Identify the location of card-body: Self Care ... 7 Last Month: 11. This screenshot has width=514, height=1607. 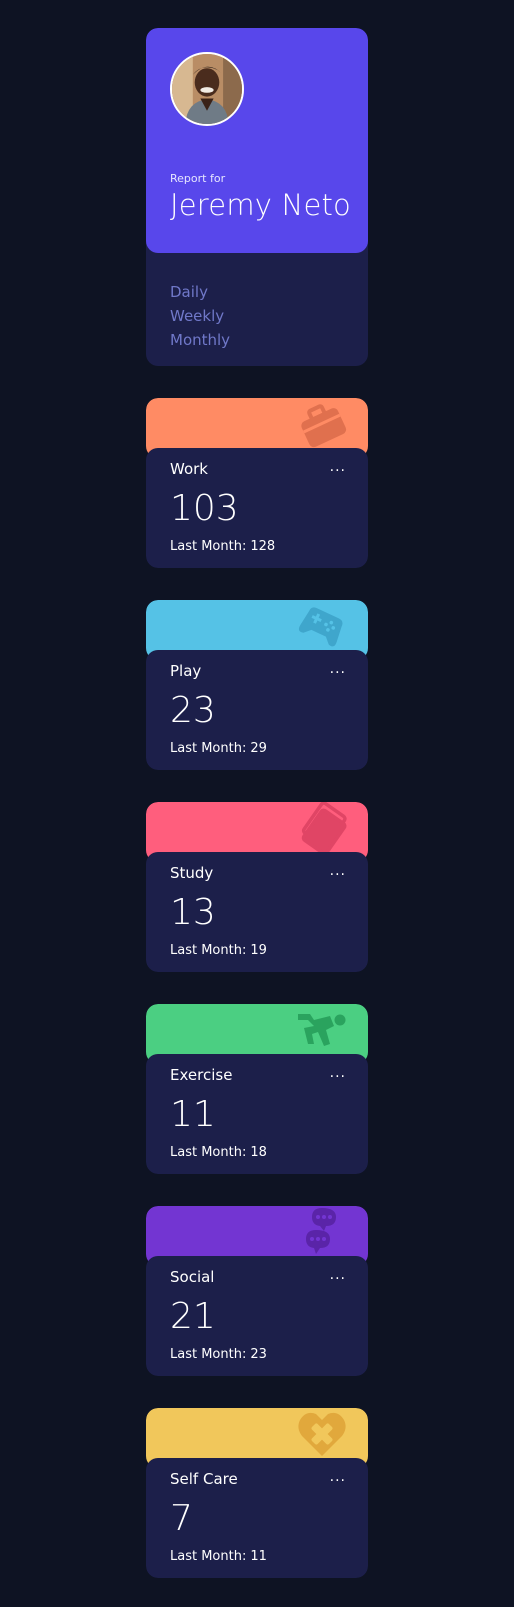
(257, 1518).